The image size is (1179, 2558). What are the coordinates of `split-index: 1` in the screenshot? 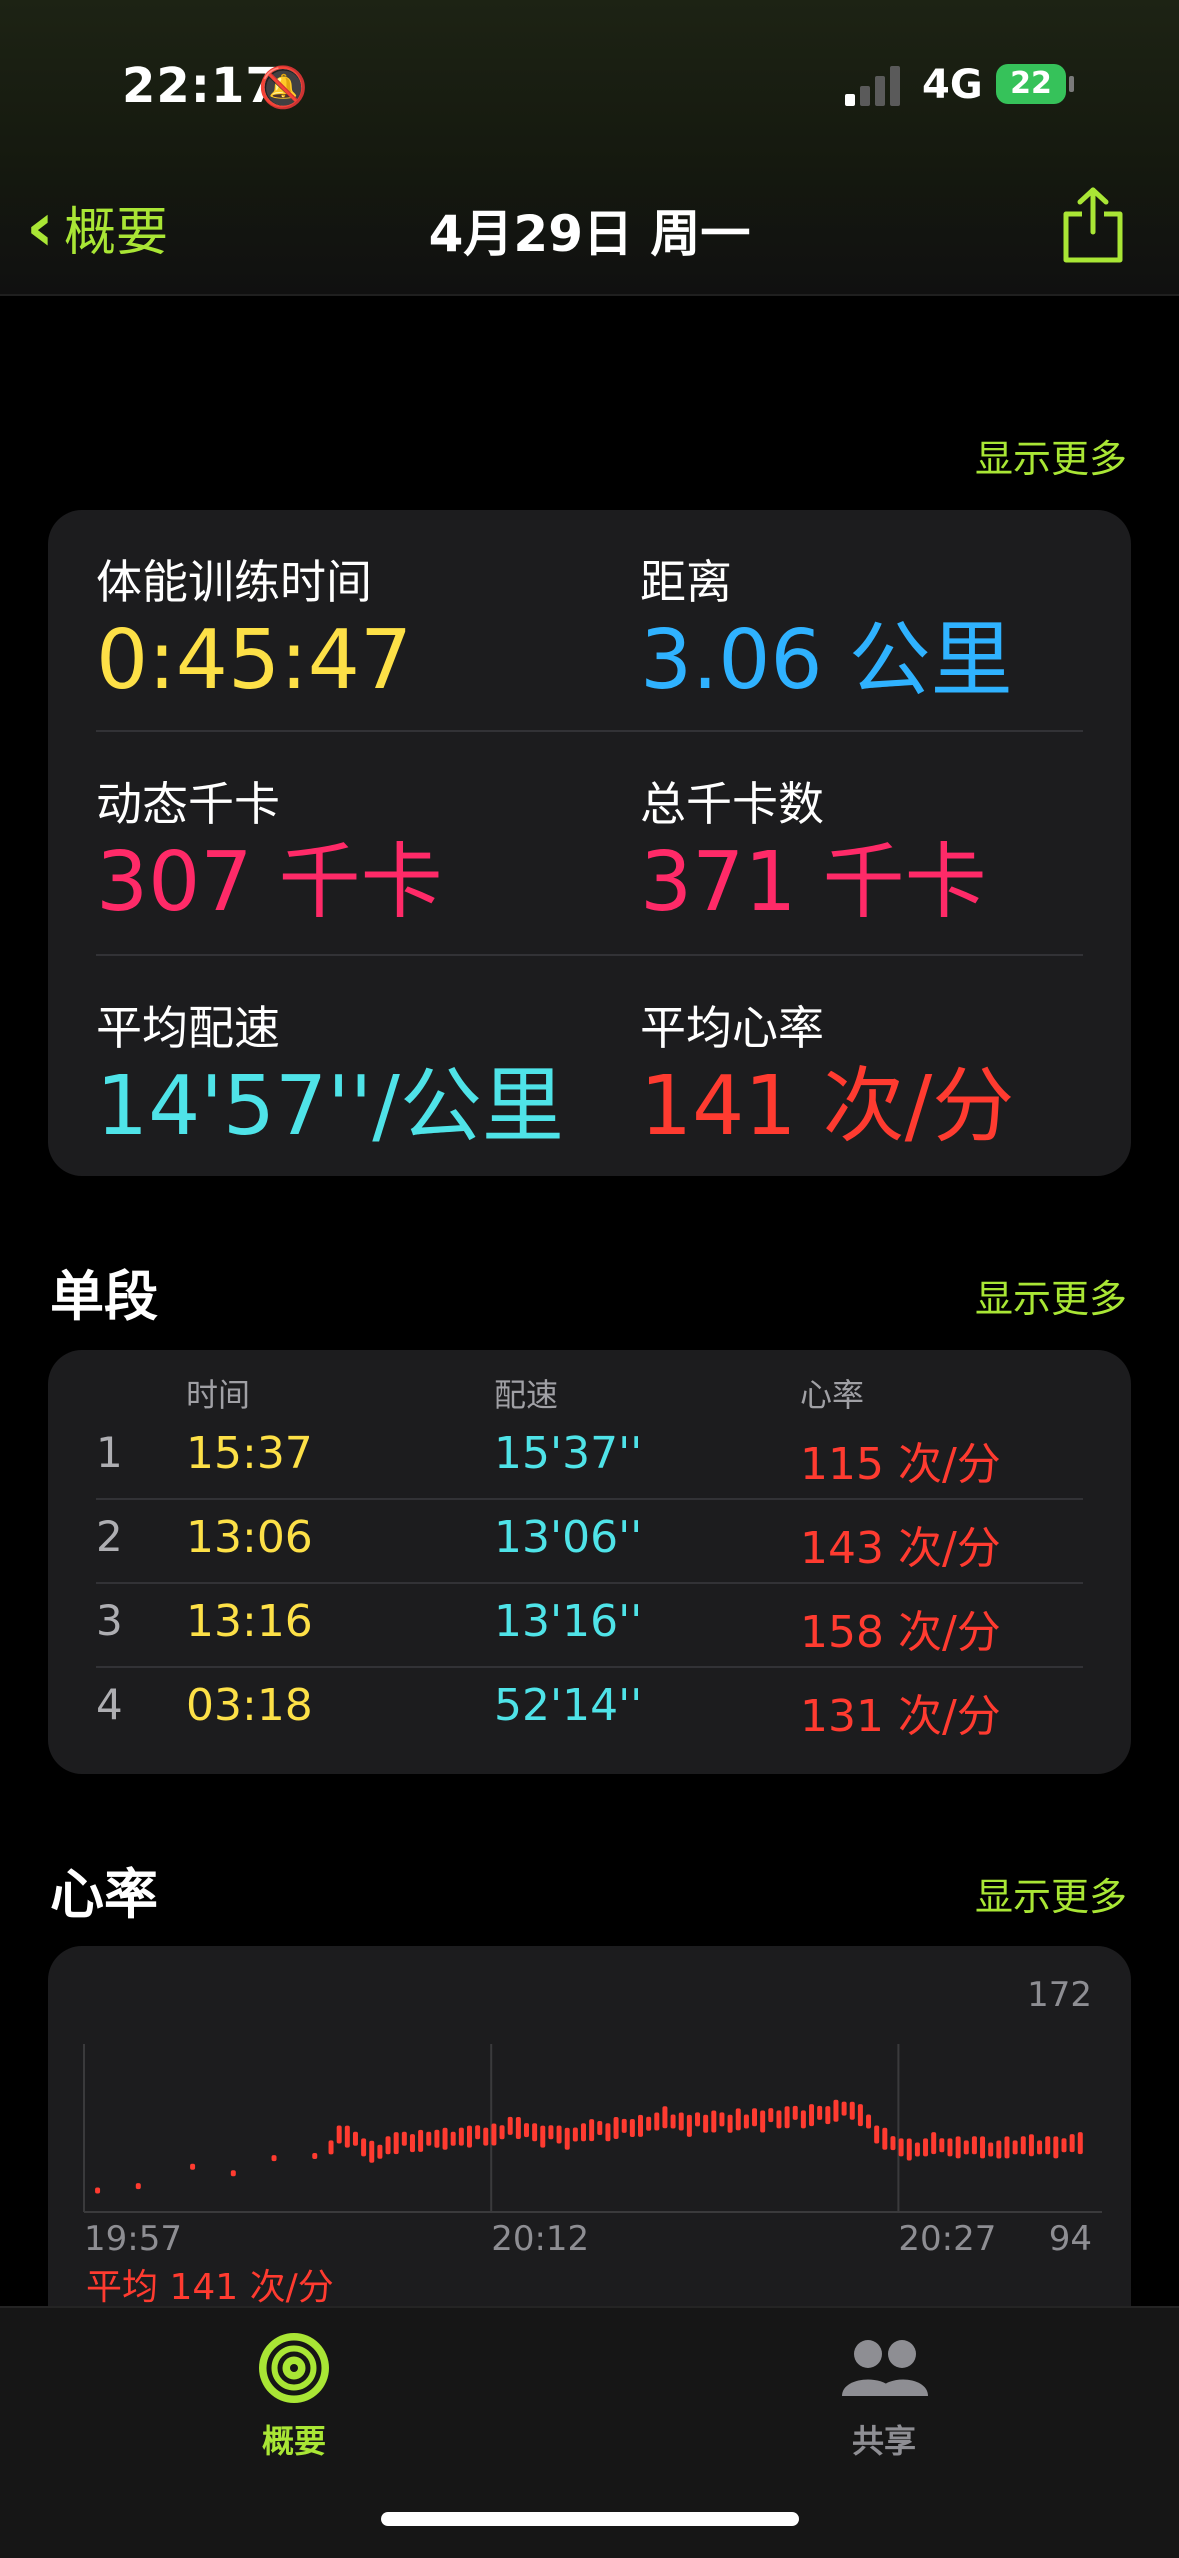 It's located at (109, 1452).